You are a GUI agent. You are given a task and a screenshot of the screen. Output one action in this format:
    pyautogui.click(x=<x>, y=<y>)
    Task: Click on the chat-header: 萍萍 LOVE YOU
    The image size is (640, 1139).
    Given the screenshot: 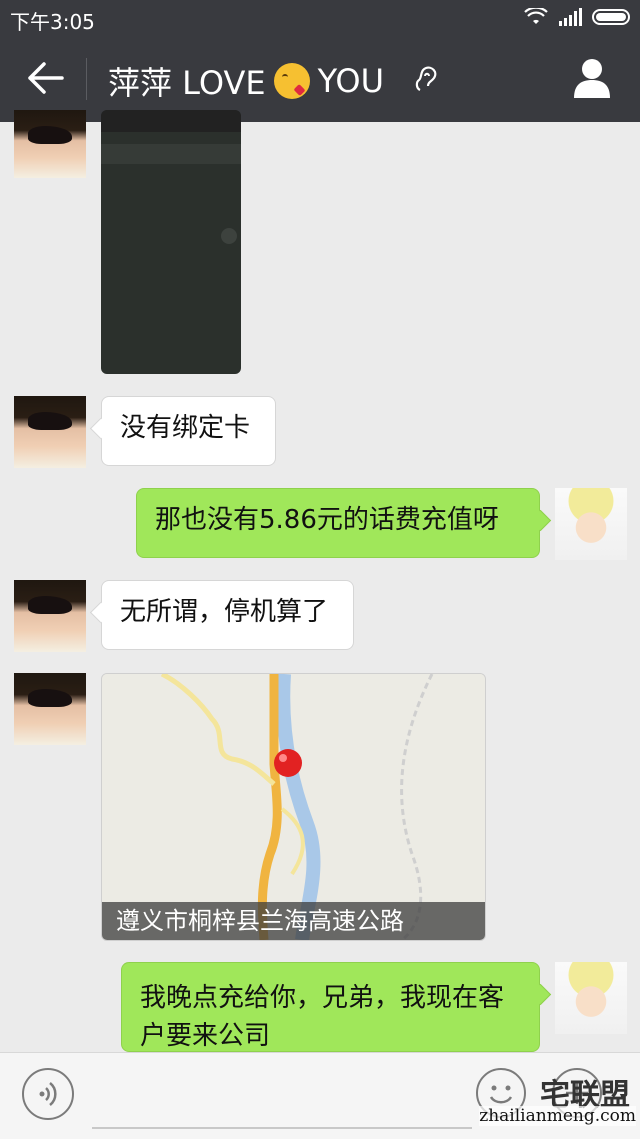 What is the action you would take?
    pyautogui.click(x=320, y=79)
    